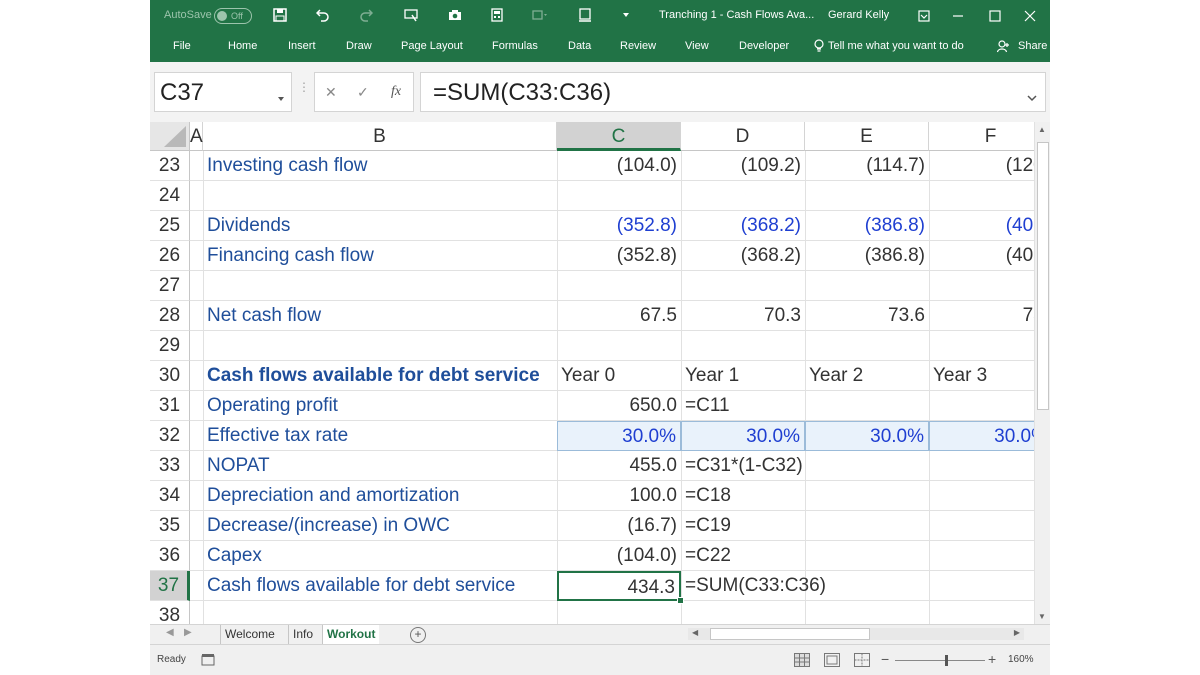 This screenshot has height=675, width=1200. What do you see at coordinates (867, 136) in the screenshot?
I see `column-header-e: E` at bounding box center [867, 136].